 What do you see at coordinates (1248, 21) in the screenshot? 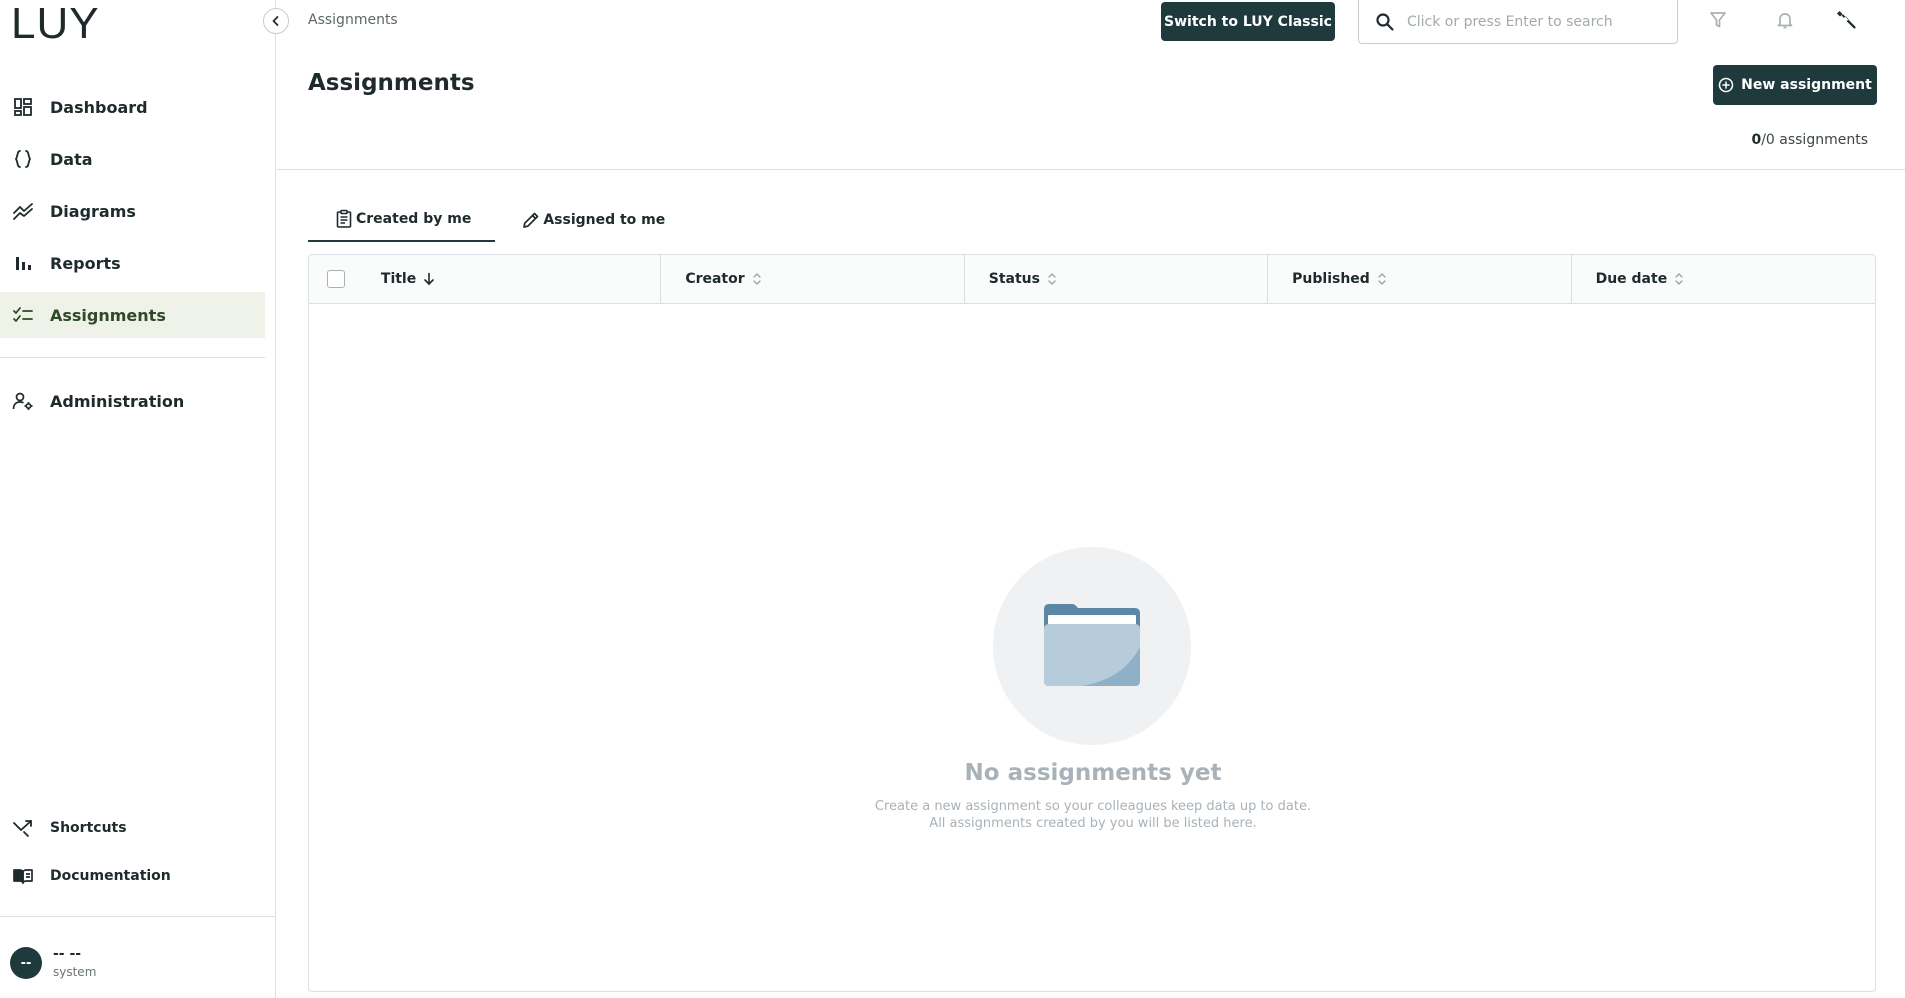
I see `switch-classic-button: Switch to LUY Classic` at bounding box center [1248, 21].